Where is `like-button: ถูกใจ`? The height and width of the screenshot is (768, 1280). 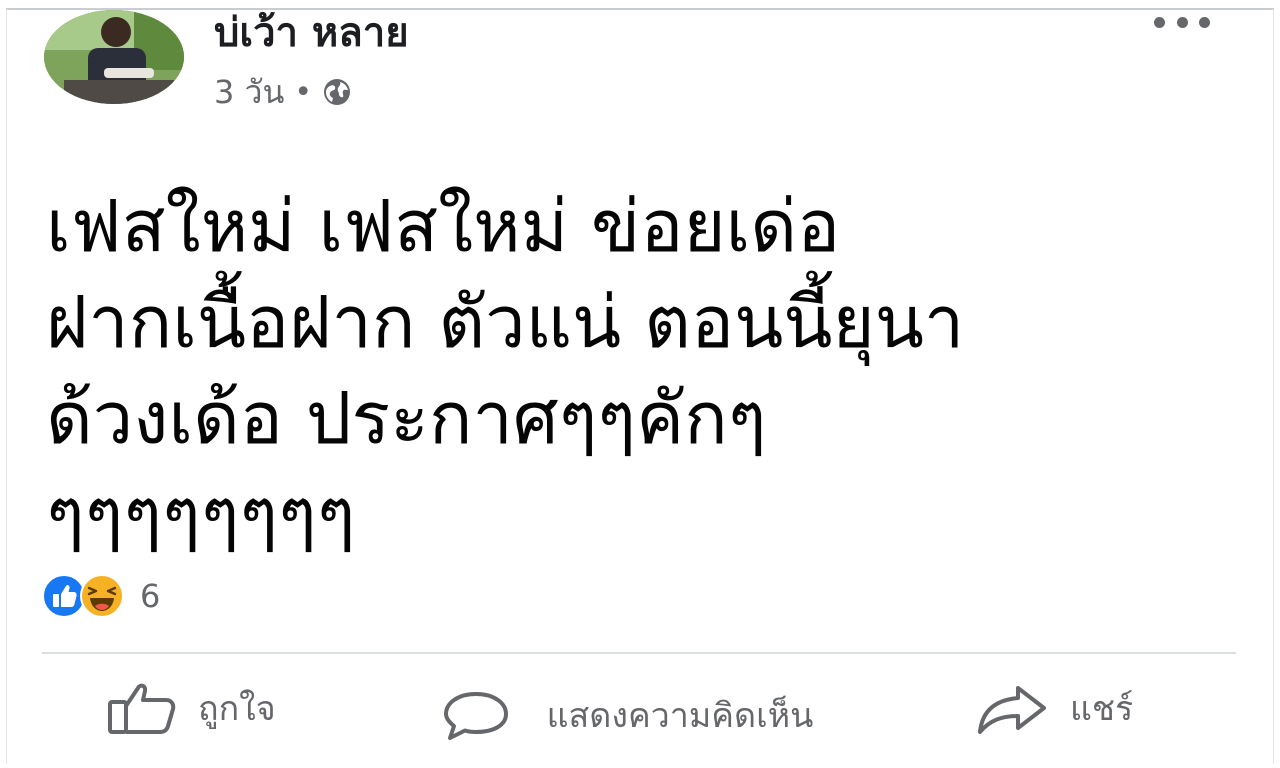 like-button: ถูกใจ is located at coordinates (190, 708).